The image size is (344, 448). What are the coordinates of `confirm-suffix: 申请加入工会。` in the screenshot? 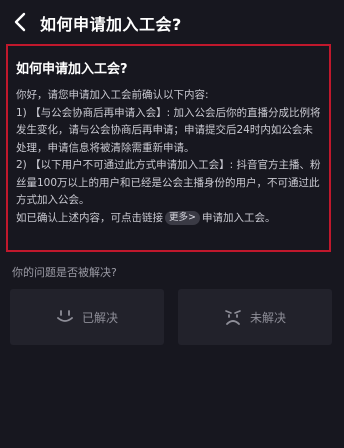 It's located at (238, 217).